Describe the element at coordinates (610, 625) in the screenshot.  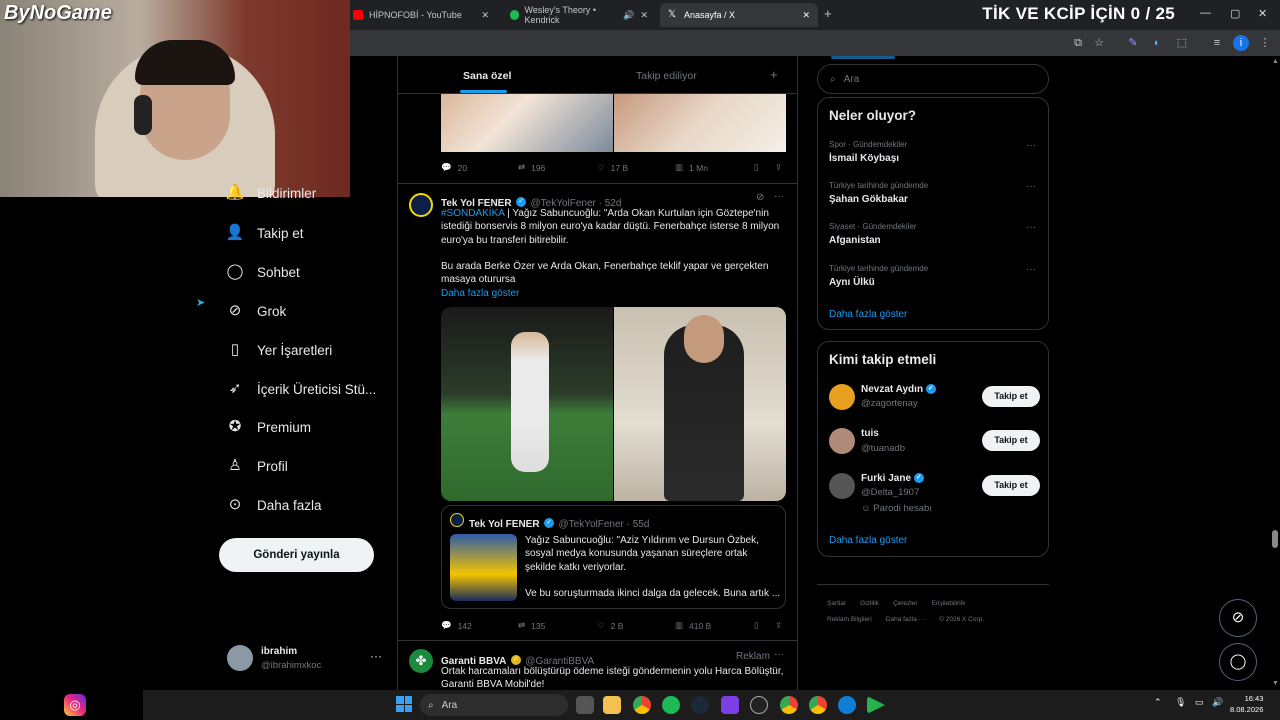
I see `like-button: ♡ 2 B` at that location.